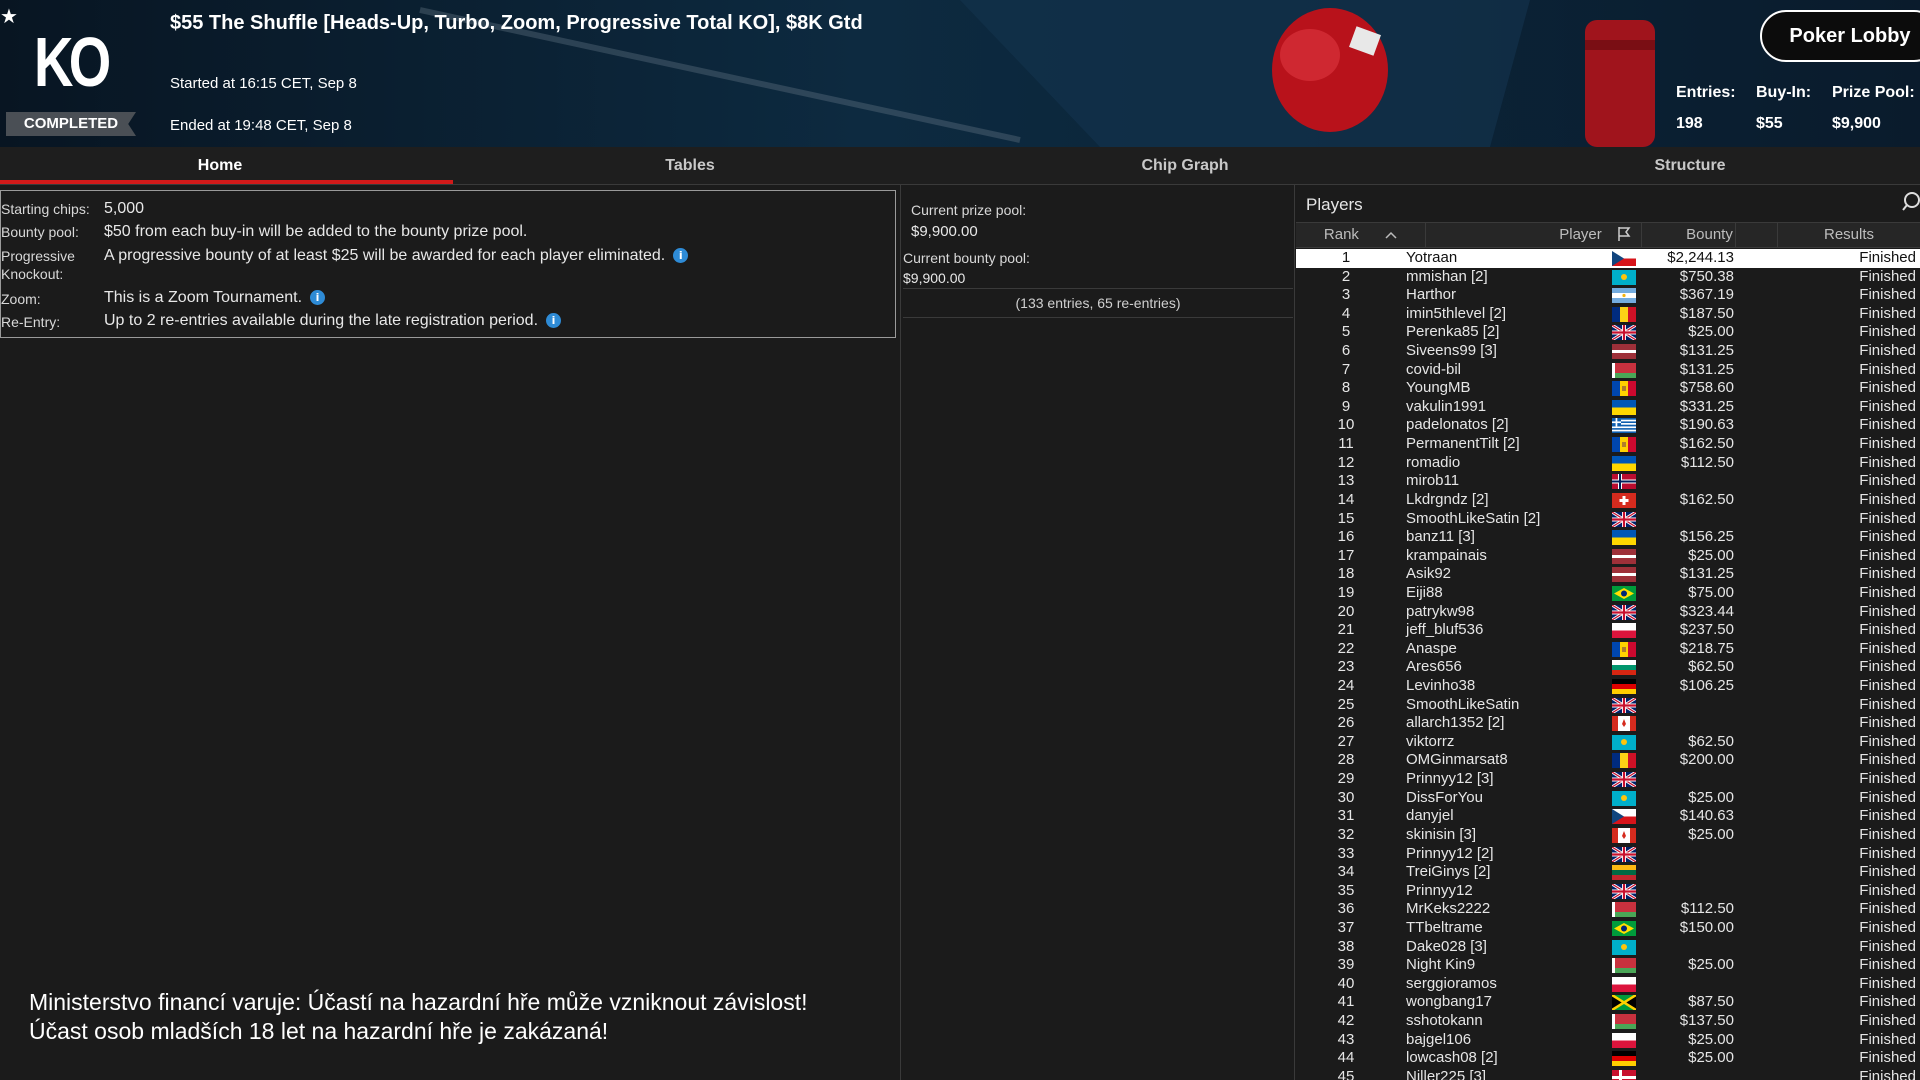 This screenshot has height=1080, width=1920. What do you see at coordinates (1346, 816) in the screenshot?
I see `rank-cell: 31` at bounding box center [1346, 816].